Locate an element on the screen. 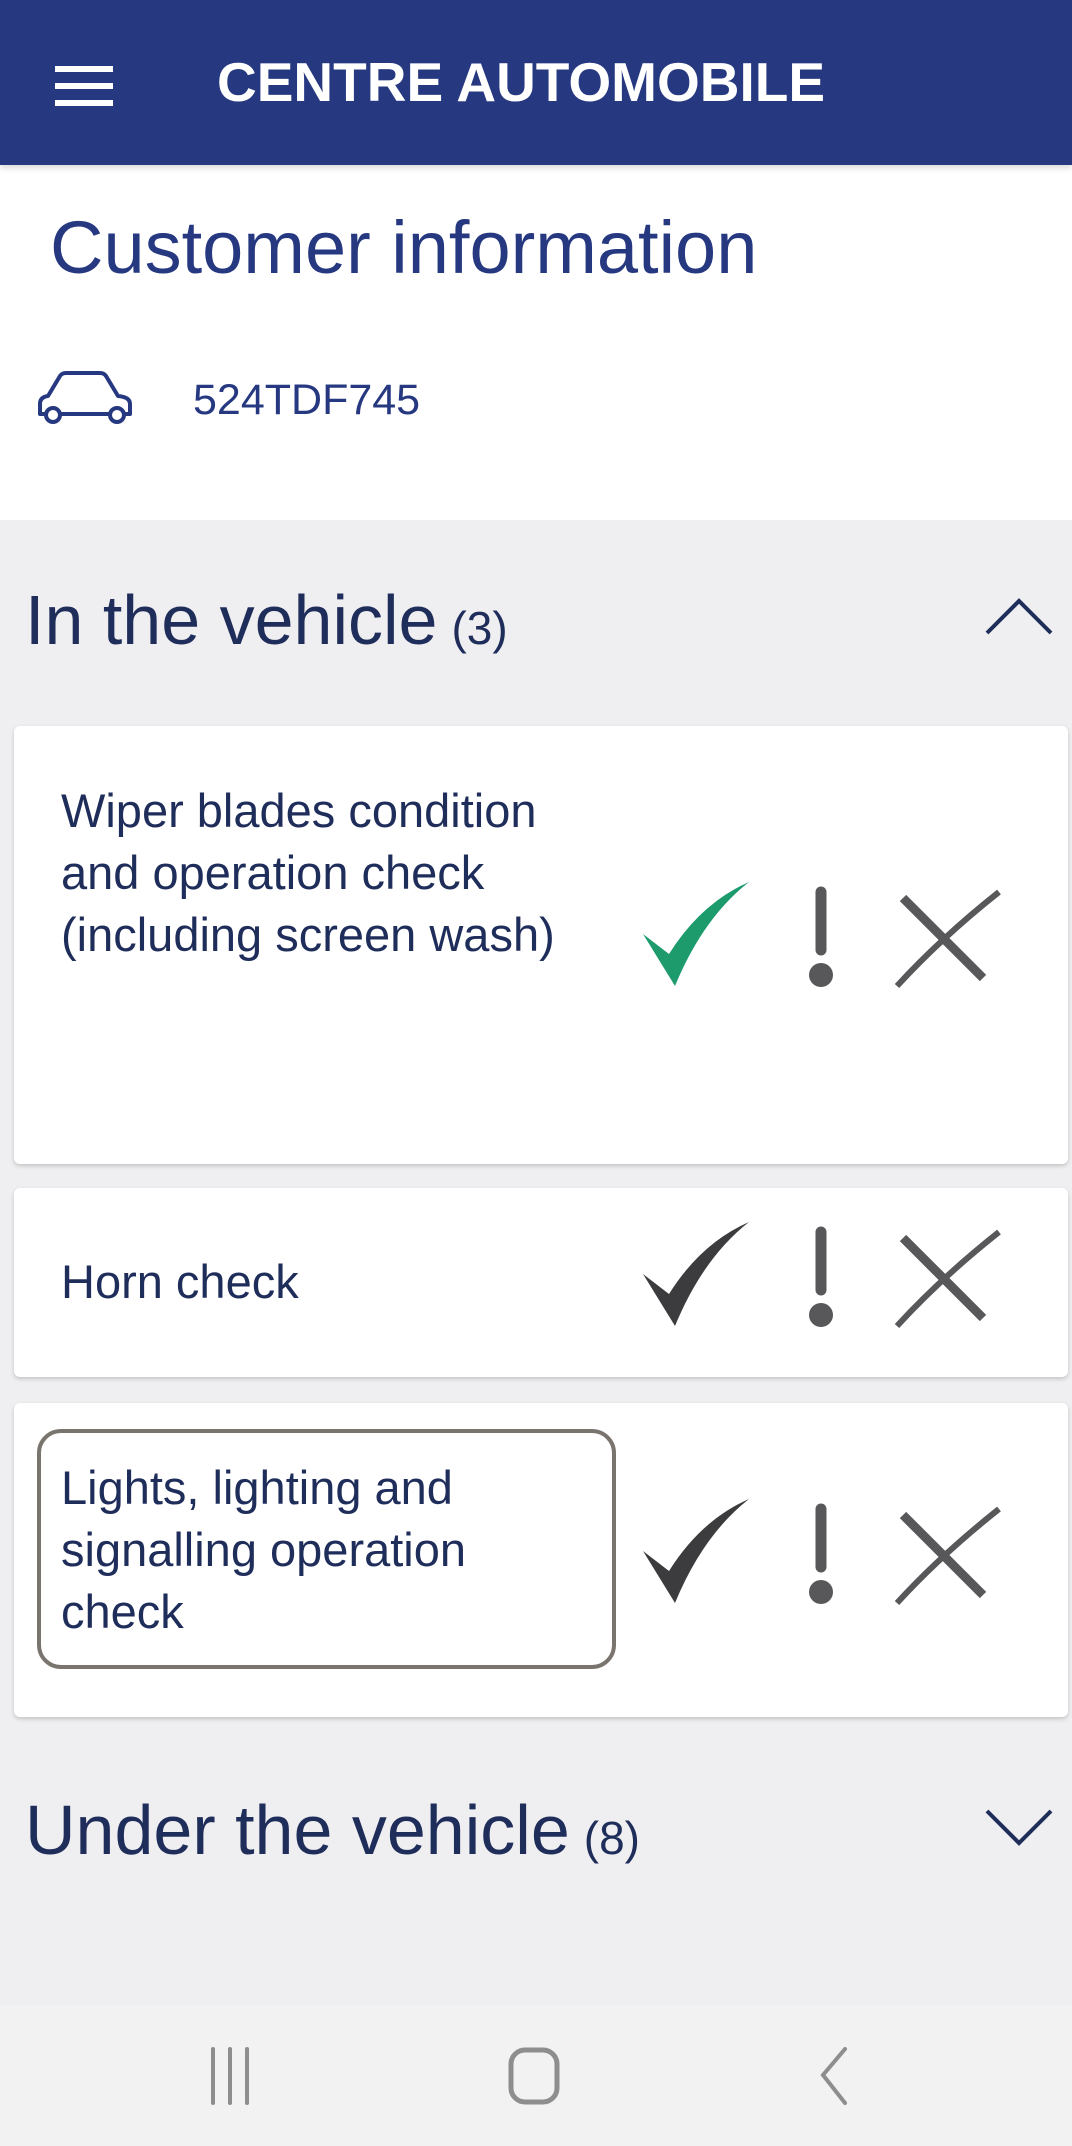  section-title: Under the vehicle is located at coordinates (297, 1830).